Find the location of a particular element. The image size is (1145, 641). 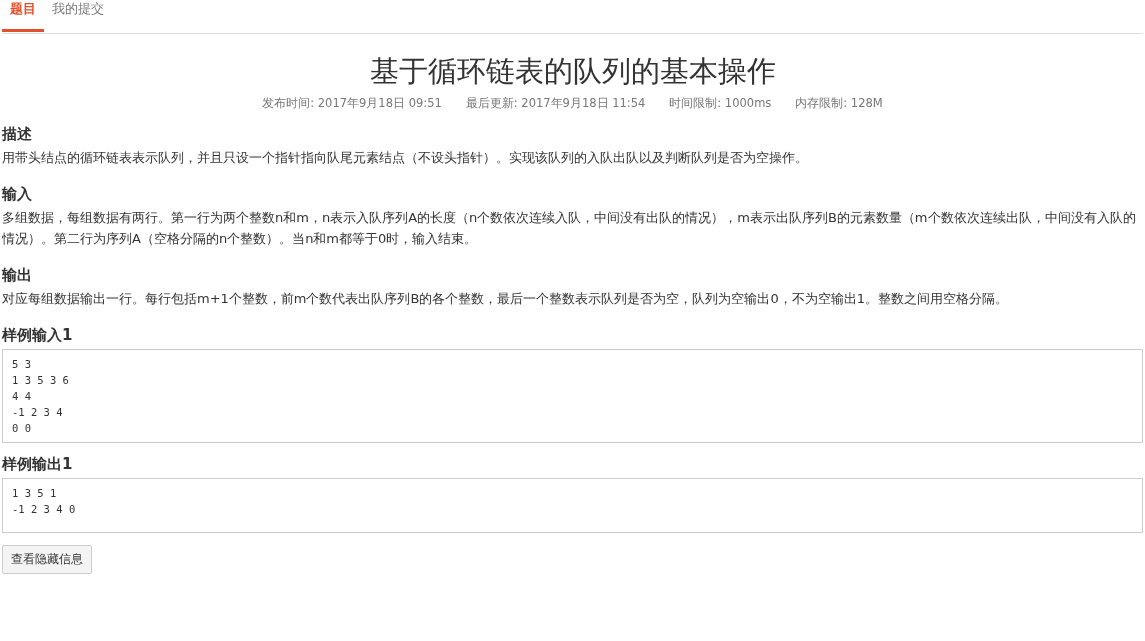

meta-info: 内存限制: 128M is located at coordinates (839, 103).